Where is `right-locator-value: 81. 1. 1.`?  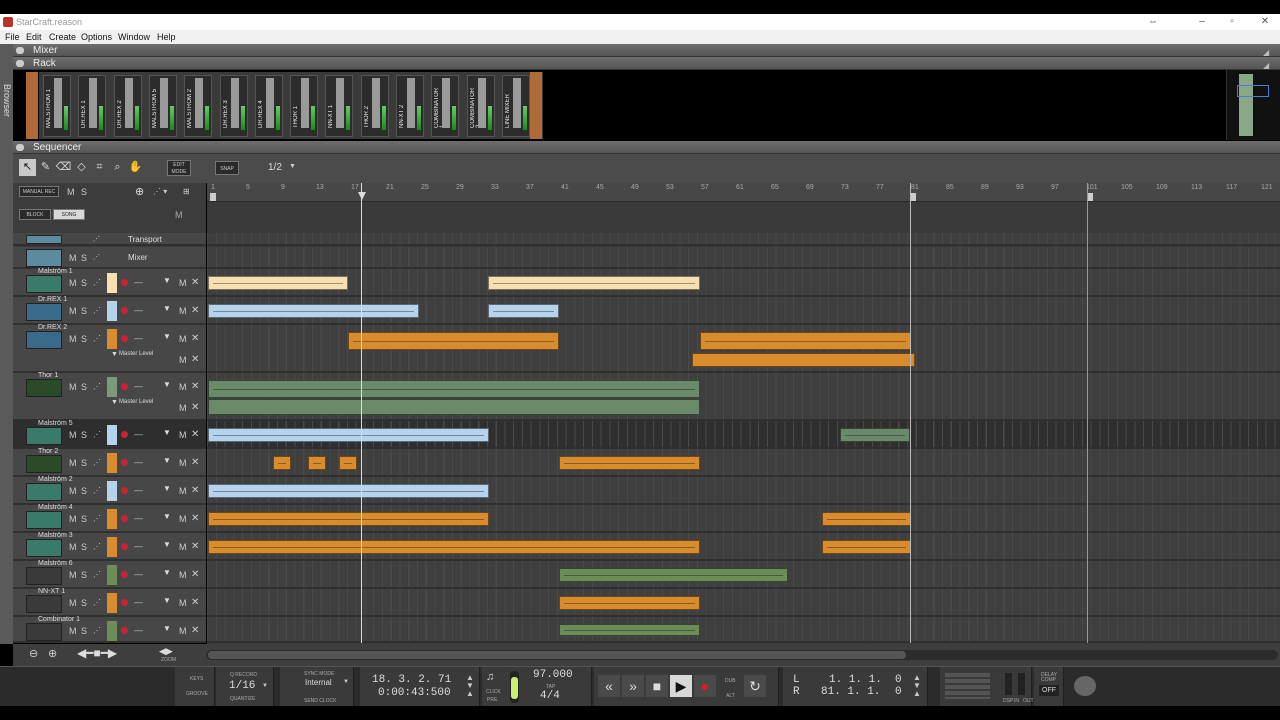 right-locator-value: 81. 1. 1. is located at coordinates (850, 692).